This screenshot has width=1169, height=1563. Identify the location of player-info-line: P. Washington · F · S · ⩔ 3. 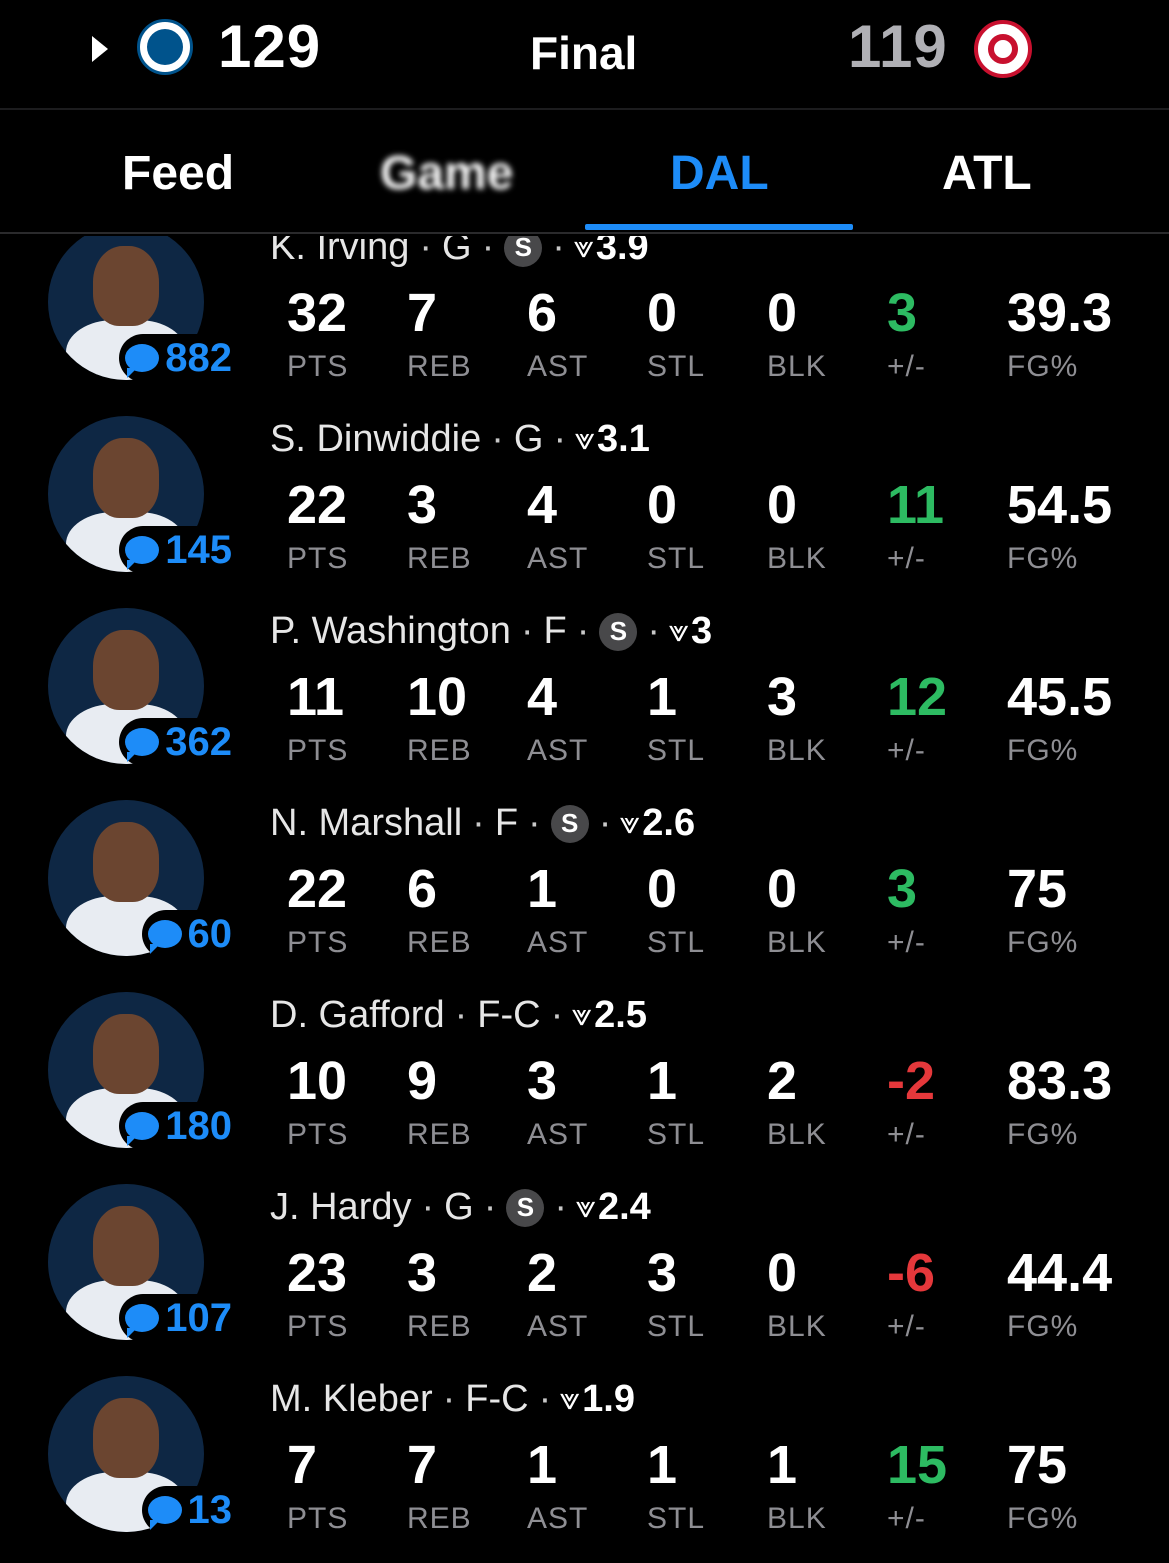
(491, 631).